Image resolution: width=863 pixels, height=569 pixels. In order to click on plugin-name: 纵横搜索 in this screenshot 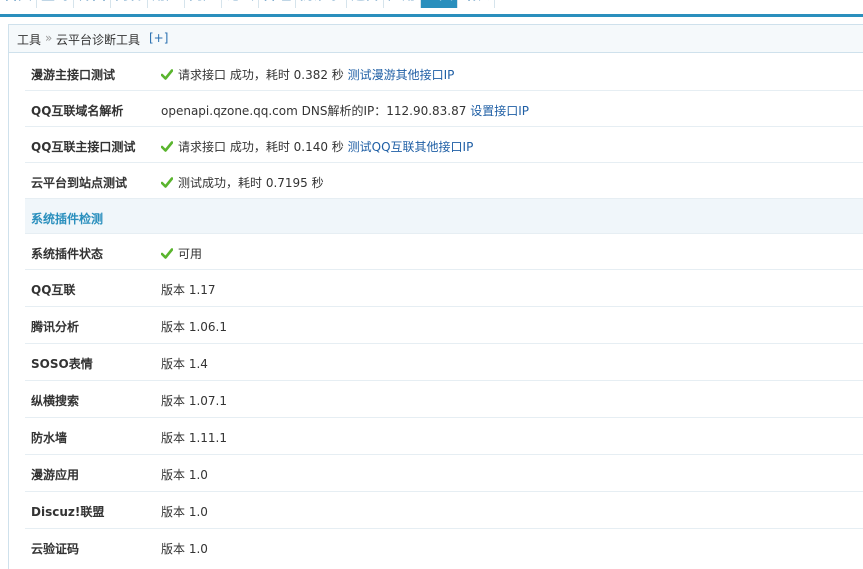, I will do `click(55, 401)`.